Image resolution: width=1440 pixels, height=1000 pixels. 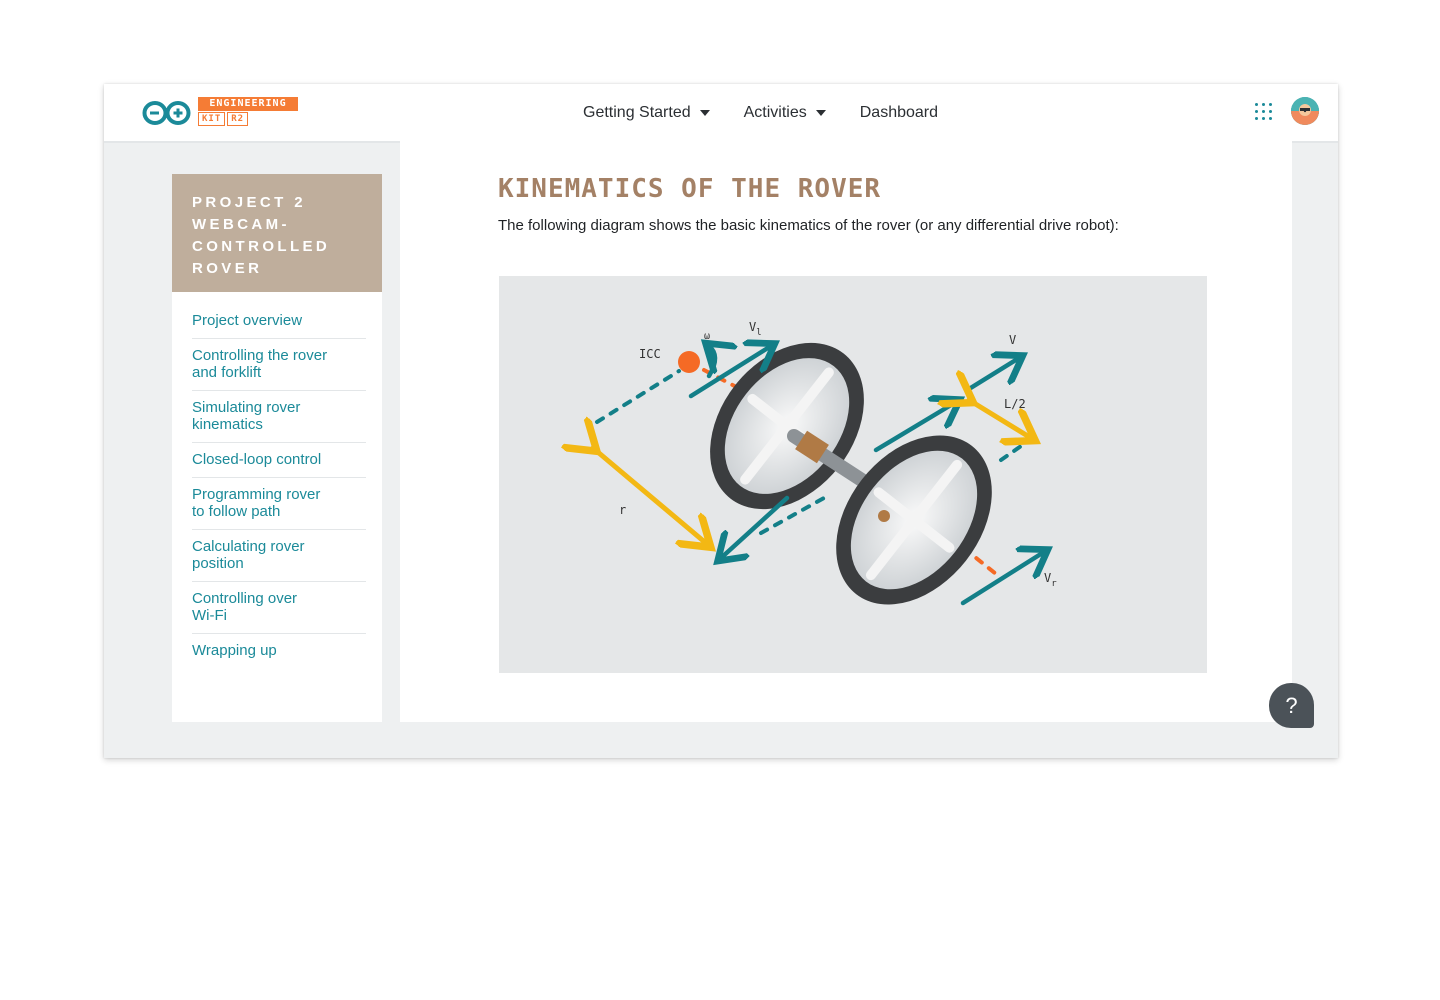 I want to click on label-v-right: Vr, so click(x=1050, y=580).